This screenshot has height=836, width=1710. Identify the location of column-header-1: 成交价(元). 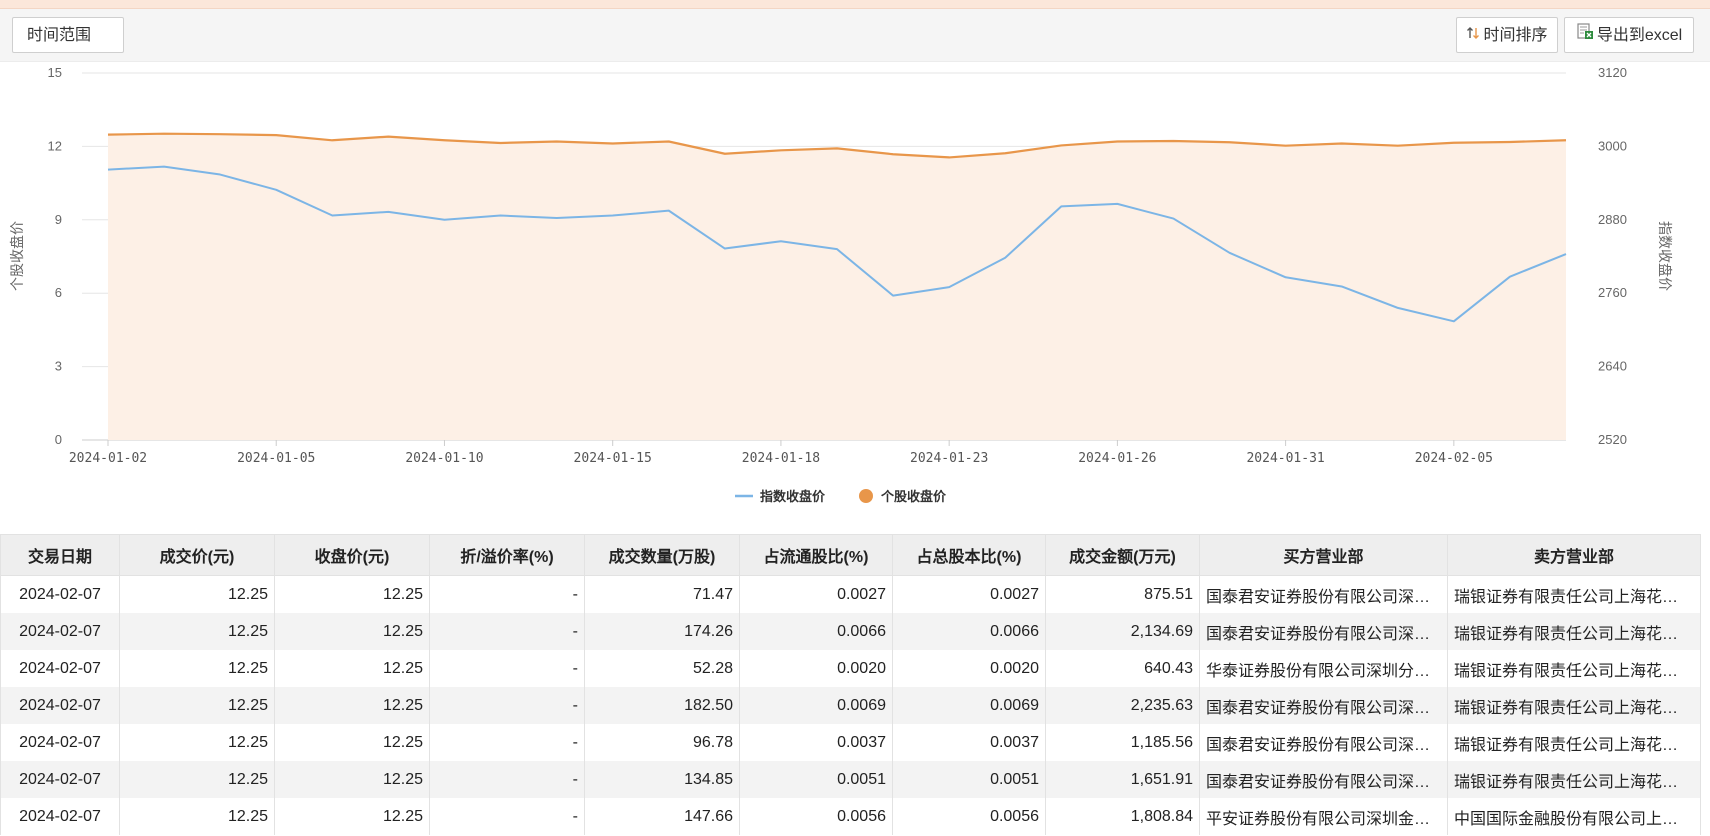
(197, 555).